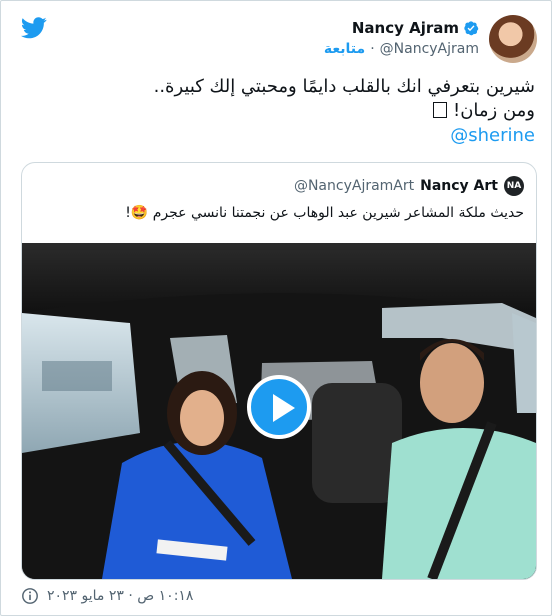 Image resolution: width=552 pixels, height=616 pixels. What do you see at coordinates (284, 408) in the screenshot?
I see `play-icon` at bounding box center [284, 408].